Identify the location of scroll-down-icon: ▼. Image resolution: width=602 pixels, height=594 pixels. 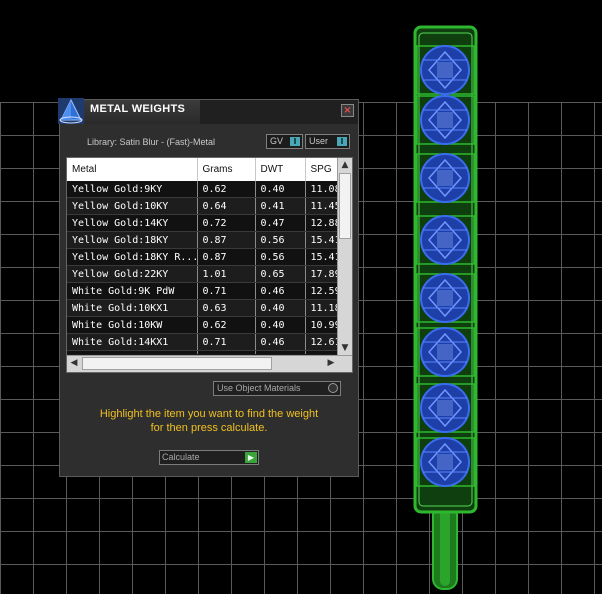
(345, 348).